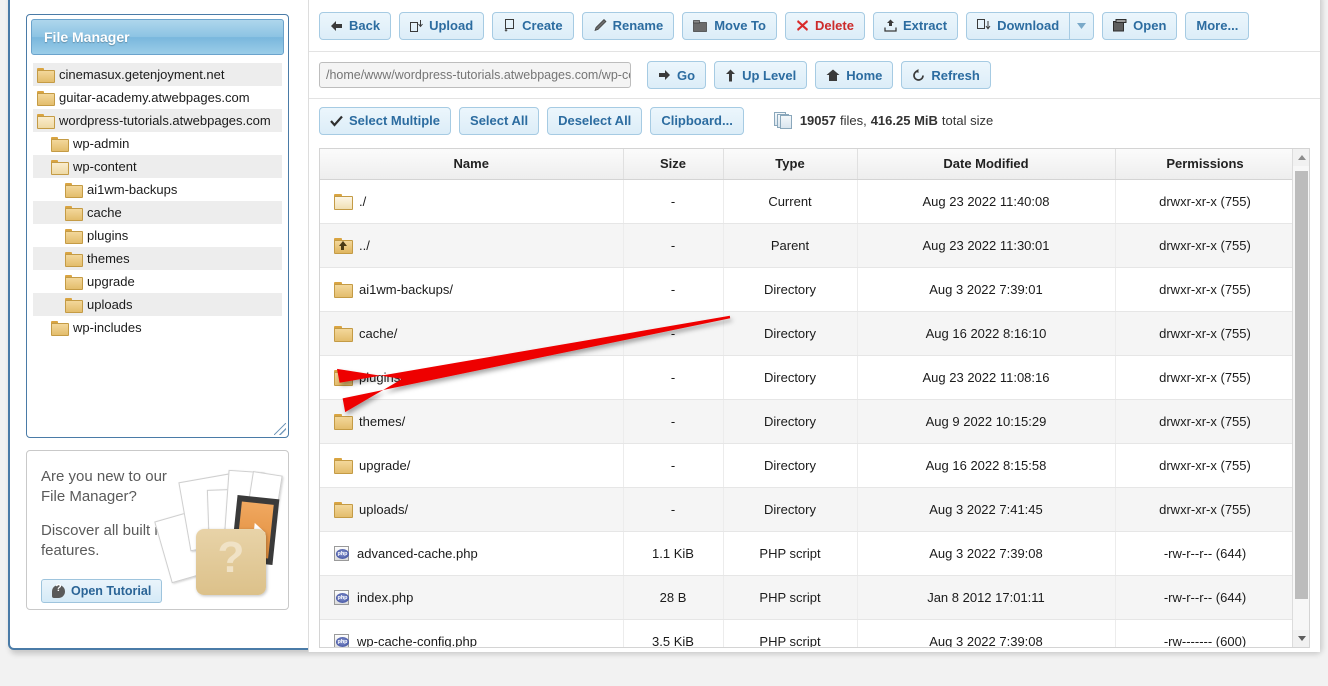  What do you see at coordinates (102, 591) in the screenshot?
I see `open-tutorial-button: Open Tutorial` at bounding box center [102, 591].